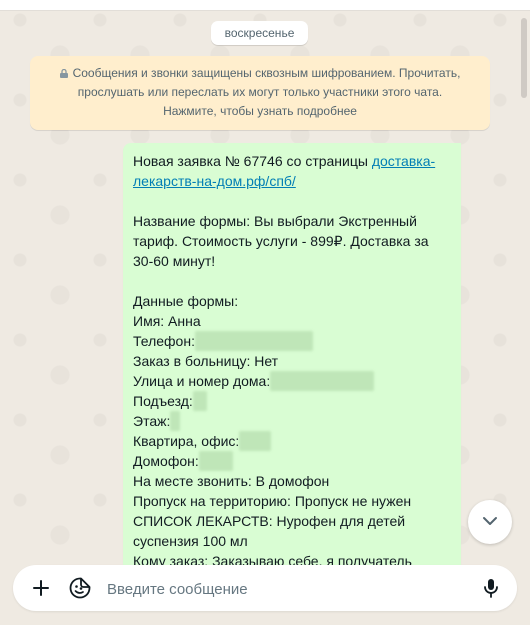  What do you see at coordinates (269, 521) in the screenshot?
I see `field-drugs-1: СПИСОК ЛЕКАРСТВ: Нурофен для детей` at bounding box center [269, 521].